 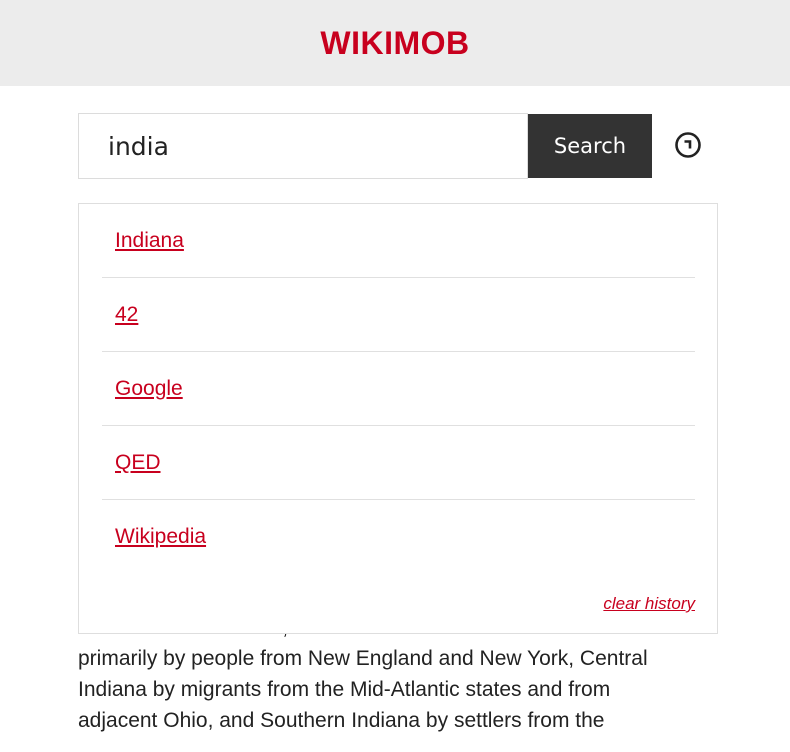 I want to click on history-item: Wikipedia, so click(x=398, y=537).